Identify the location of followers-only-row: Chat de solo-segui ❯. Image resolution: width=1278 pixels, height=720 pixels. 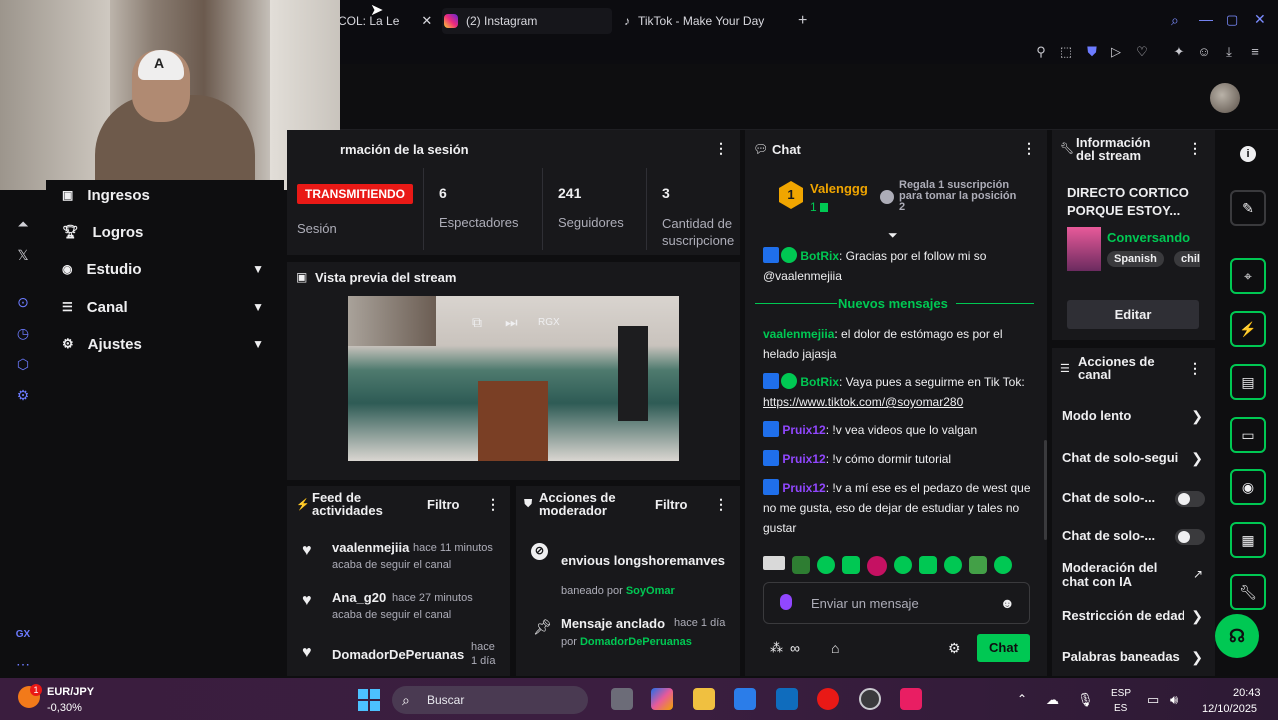
(1133, 460).